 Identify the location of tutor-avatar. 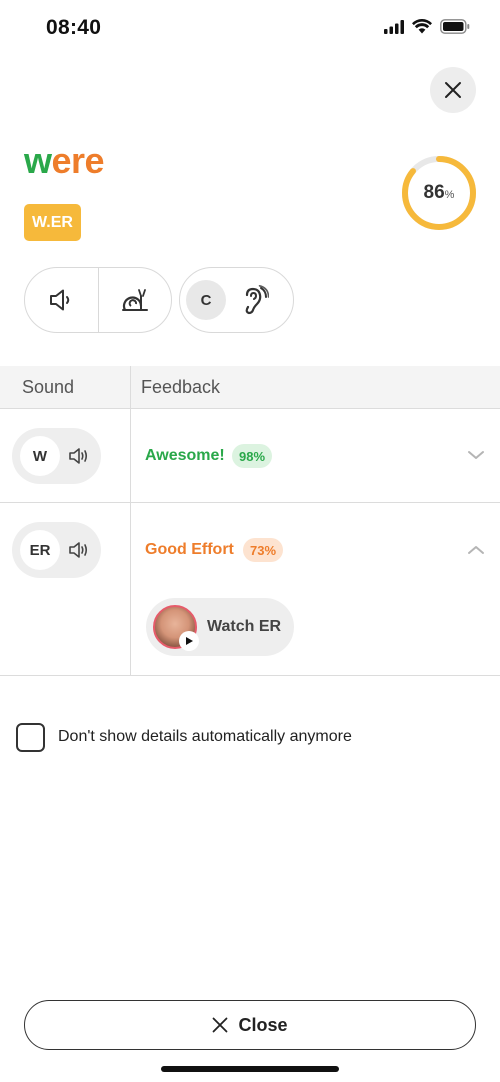
(176, 628).